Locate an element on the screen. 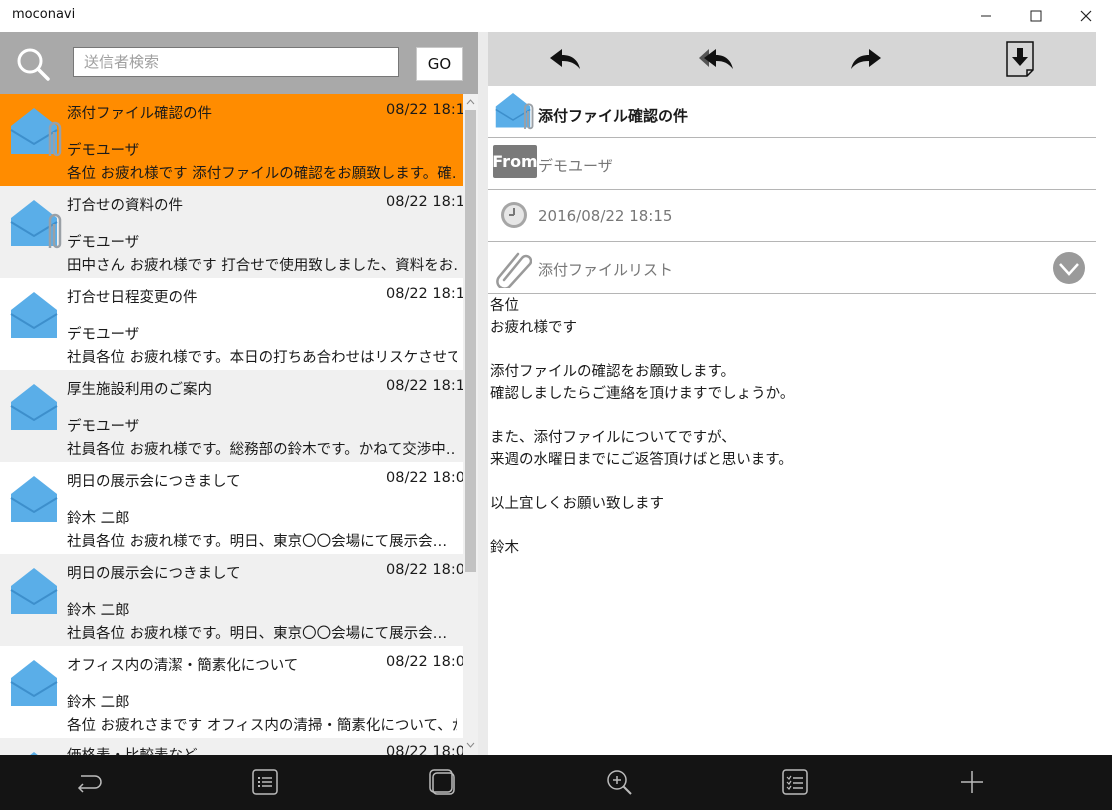  message-subject: オフィス内の清潔・簡素化について is located at coordinates (183, 666).